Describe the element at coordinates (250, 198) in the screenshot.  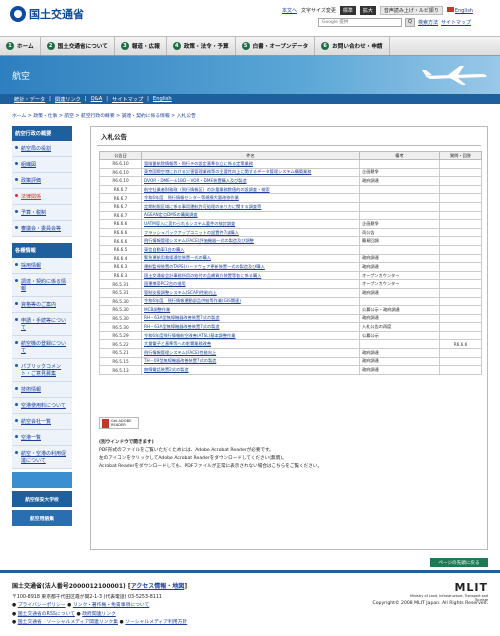
I see `title-link: 令和6年度 飛行情報センター等規模大量改修作業` at that location.